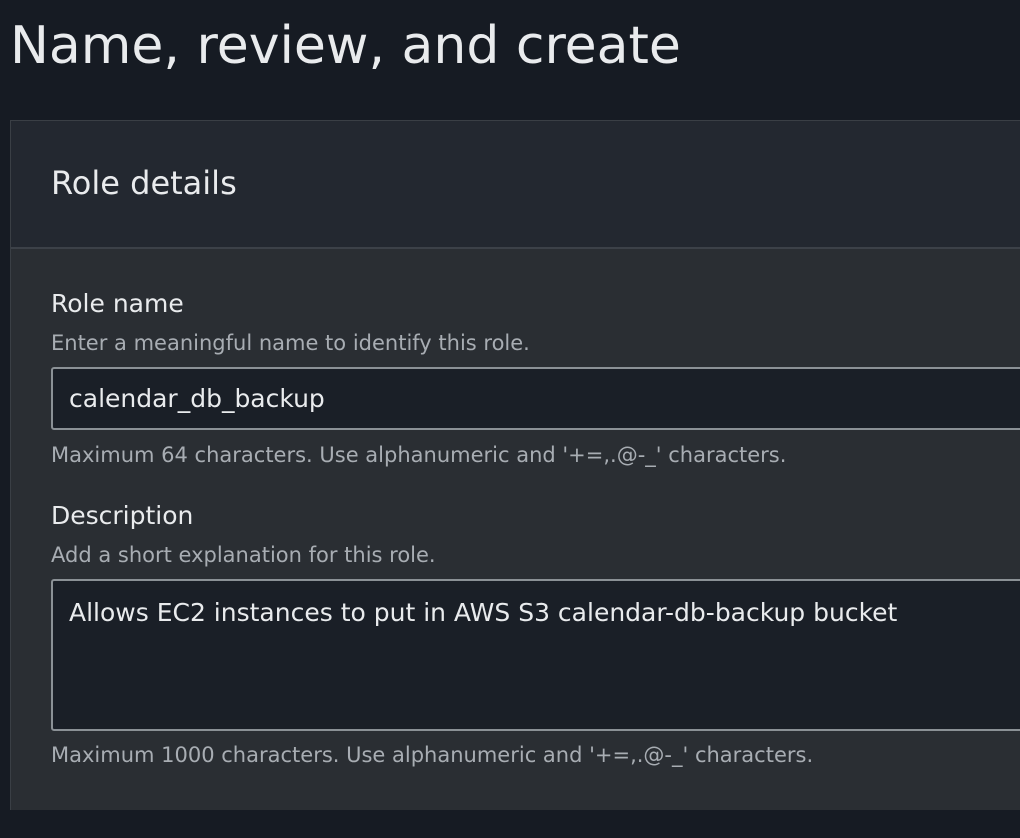 Image resolution: width=1020 pixels, height=838 pixels. What do you see at coordinates (243, 555) in the screenshot?
I see `description-description: Add a short explanation for this role.` at bounding box center [243, 555].